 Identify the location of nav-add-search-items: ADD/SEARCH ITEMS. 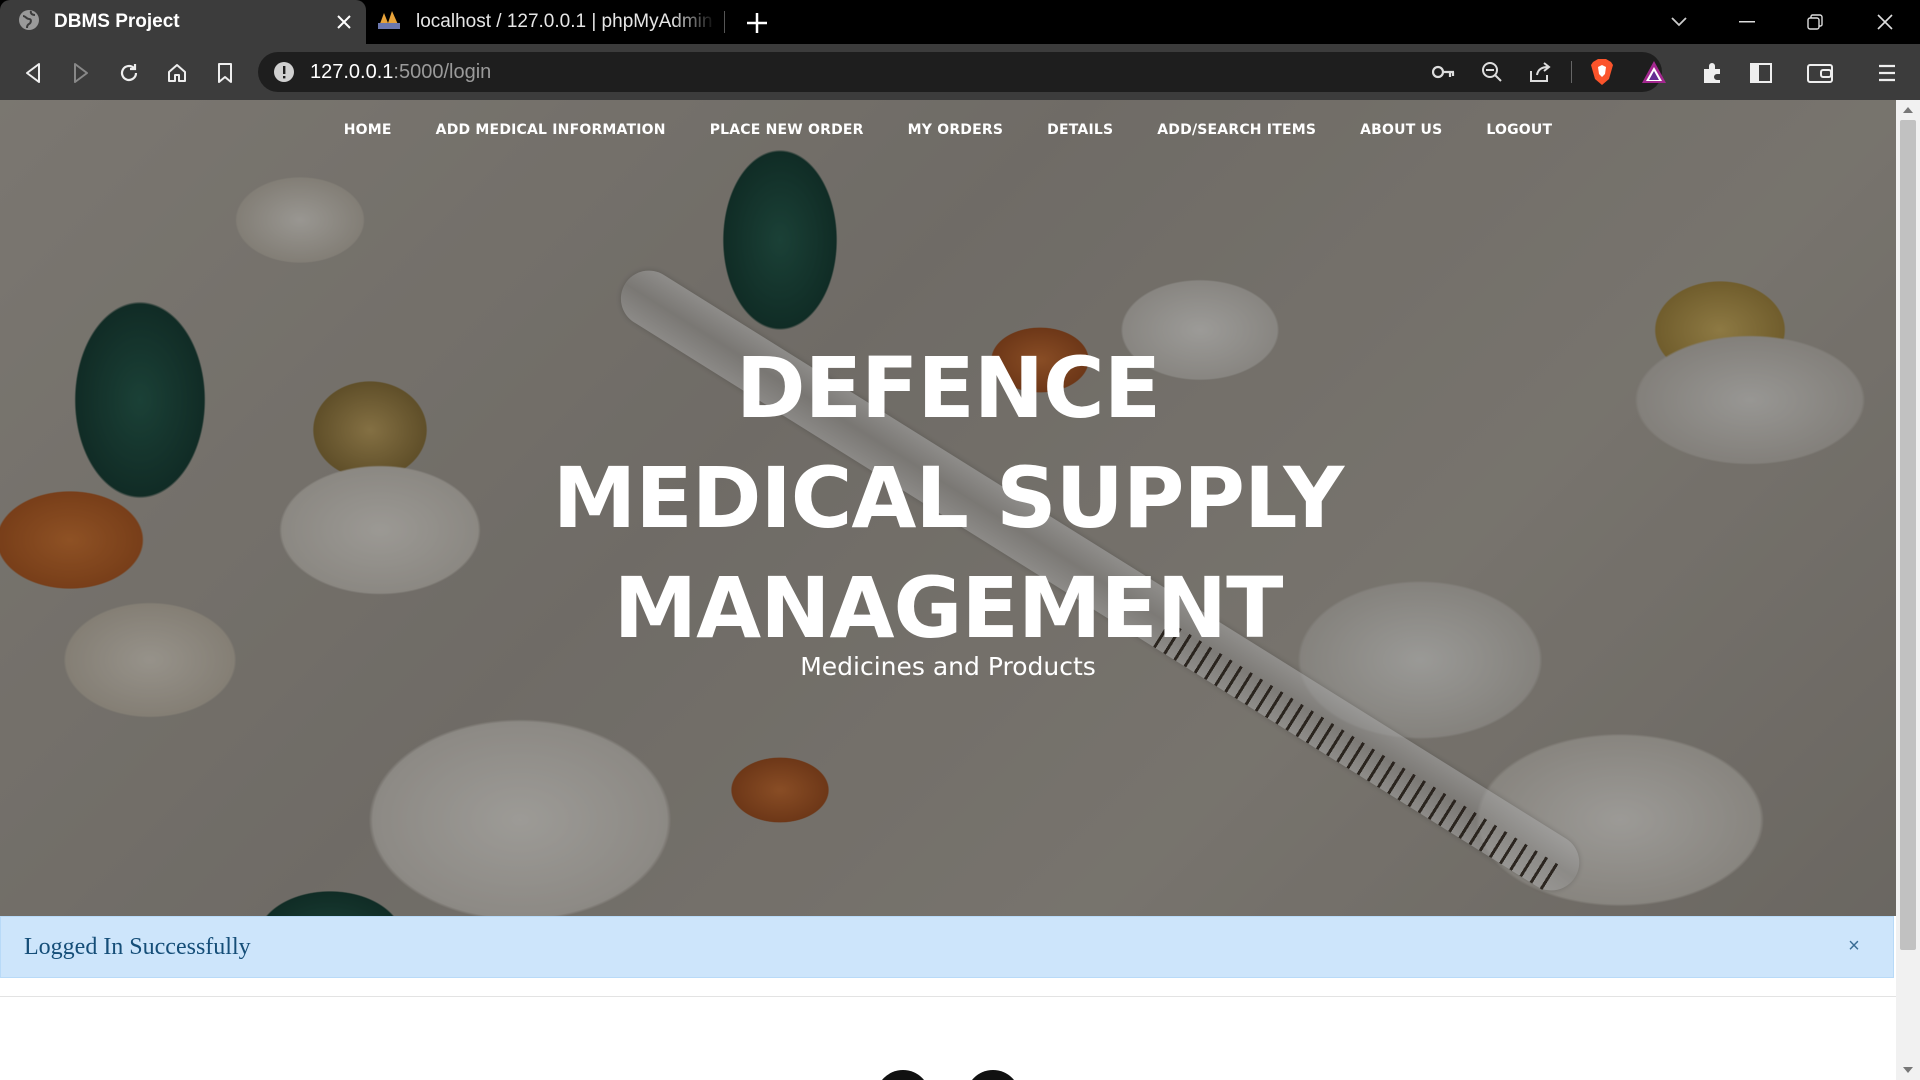
(1236, 130).